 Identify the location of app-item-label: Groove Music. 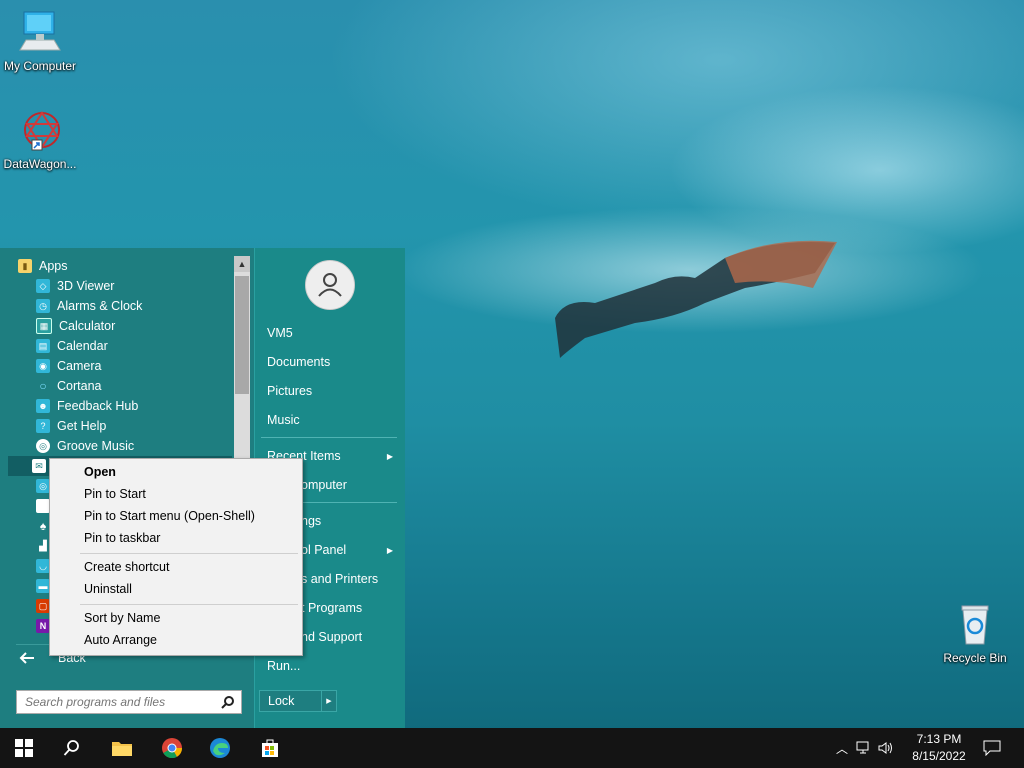
(96, 446).